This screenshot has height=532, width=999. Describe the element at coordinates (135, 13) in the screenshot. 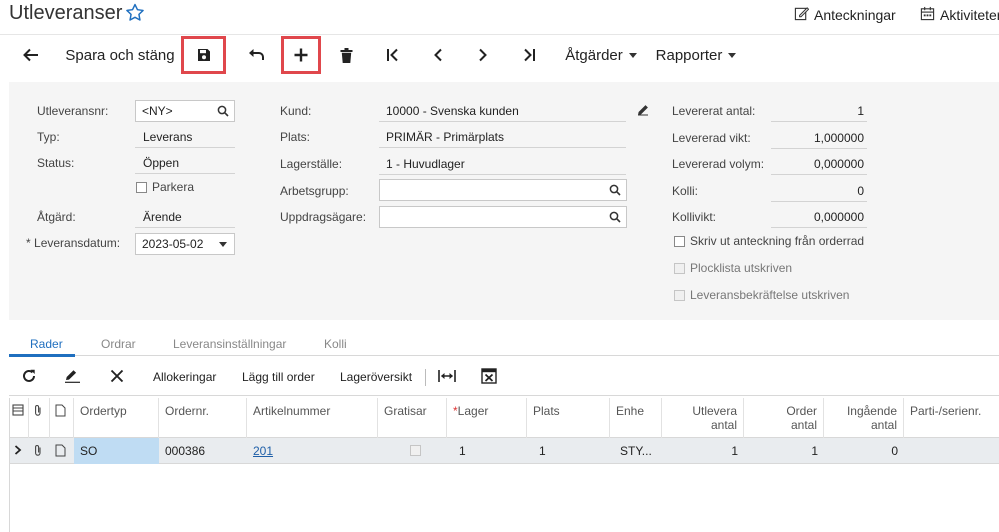

I see `favorite-star-icon` at that location.